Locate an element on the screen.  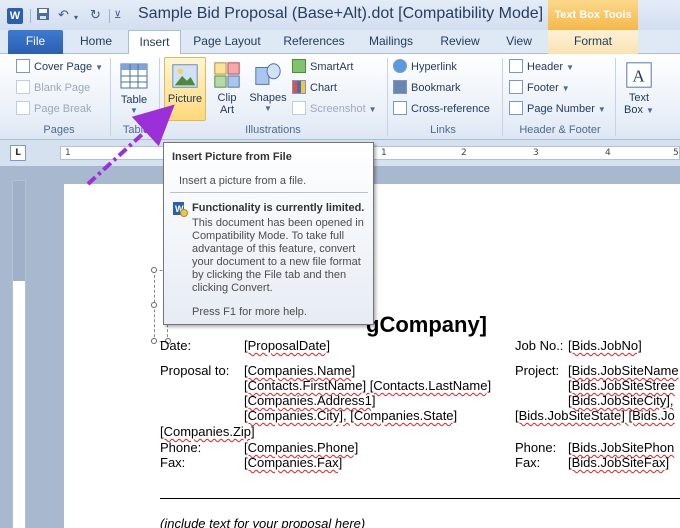
redo-icon: ↻ is located at coordinates (95, 16).